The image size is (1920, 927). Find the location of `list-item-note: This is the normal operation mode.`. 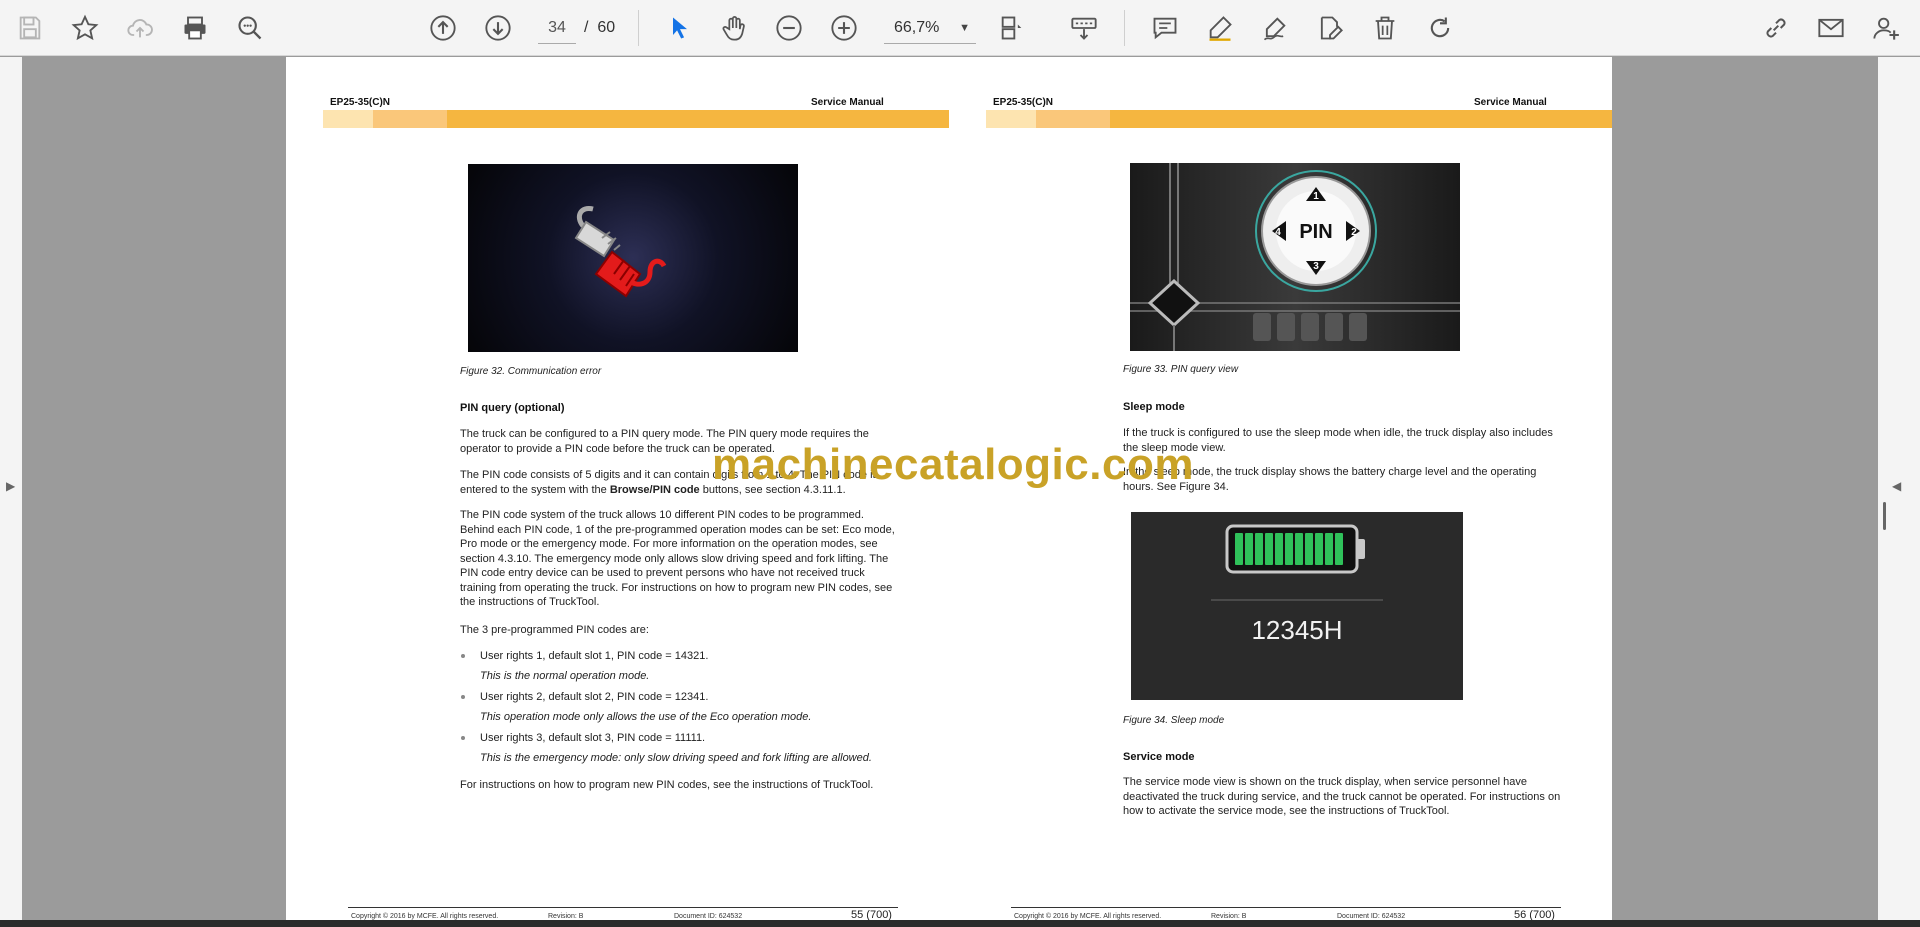

list-item-note: This is the normal operation mode. is located at coordinates (565, 676).